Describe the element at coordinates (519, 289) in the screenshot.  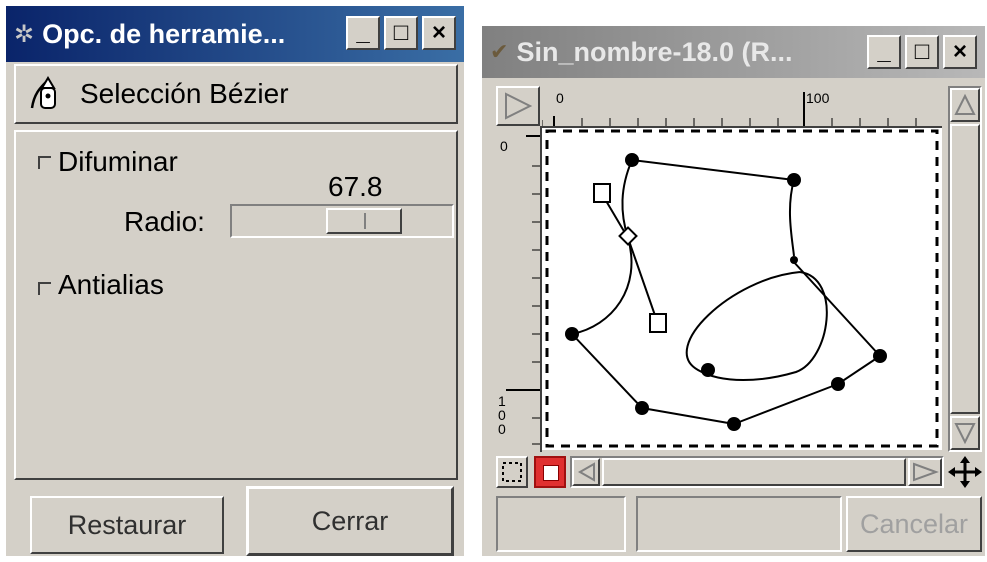
I see `vertical-ruler: 0 100` at that location.